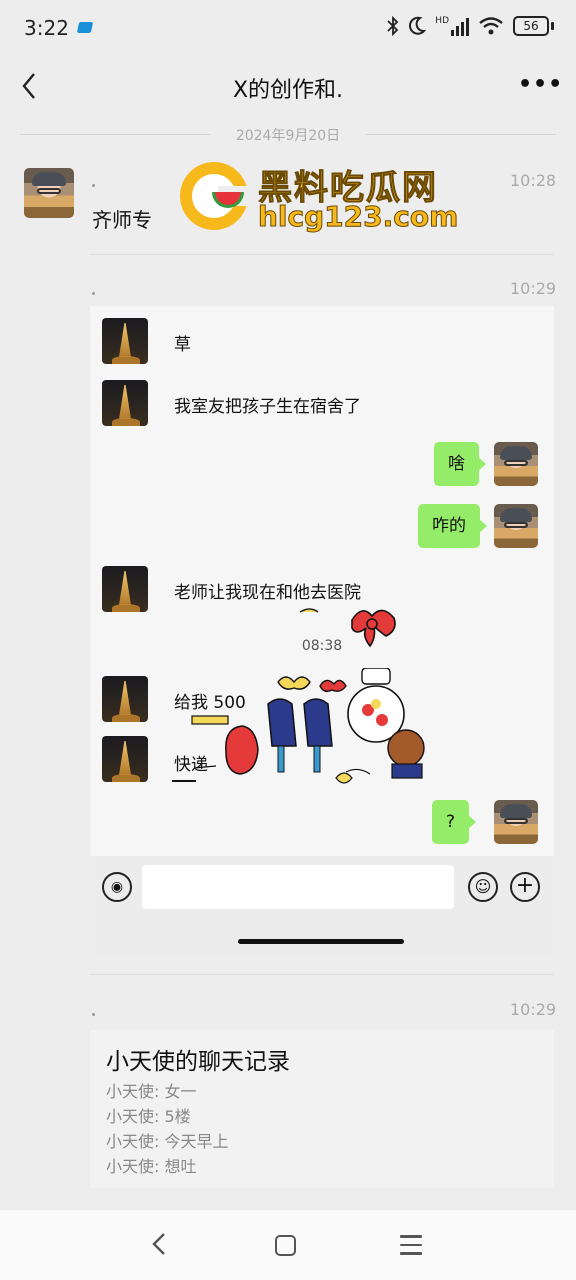 The width and height of the screenshot is (576, 1280). Describe the element at coordinates (151, 1091) in the screenshot. I see `card-line: 小天使: 女一` at that location.